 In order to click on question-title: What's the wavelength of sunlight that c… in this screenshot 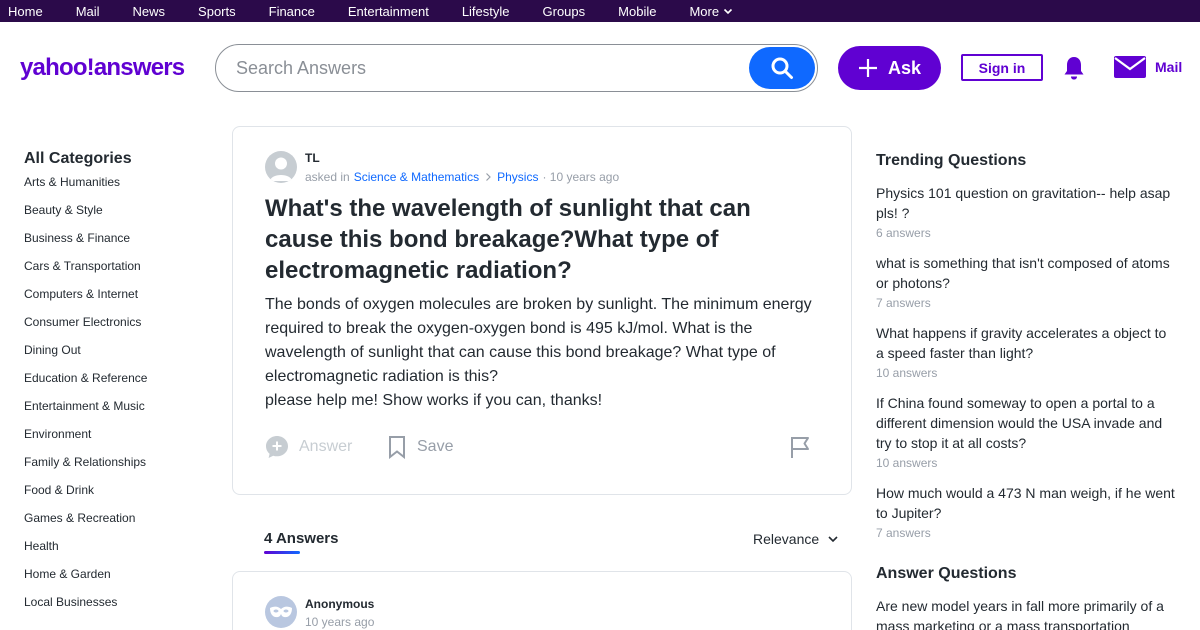, I will do `click(508, 239)`.